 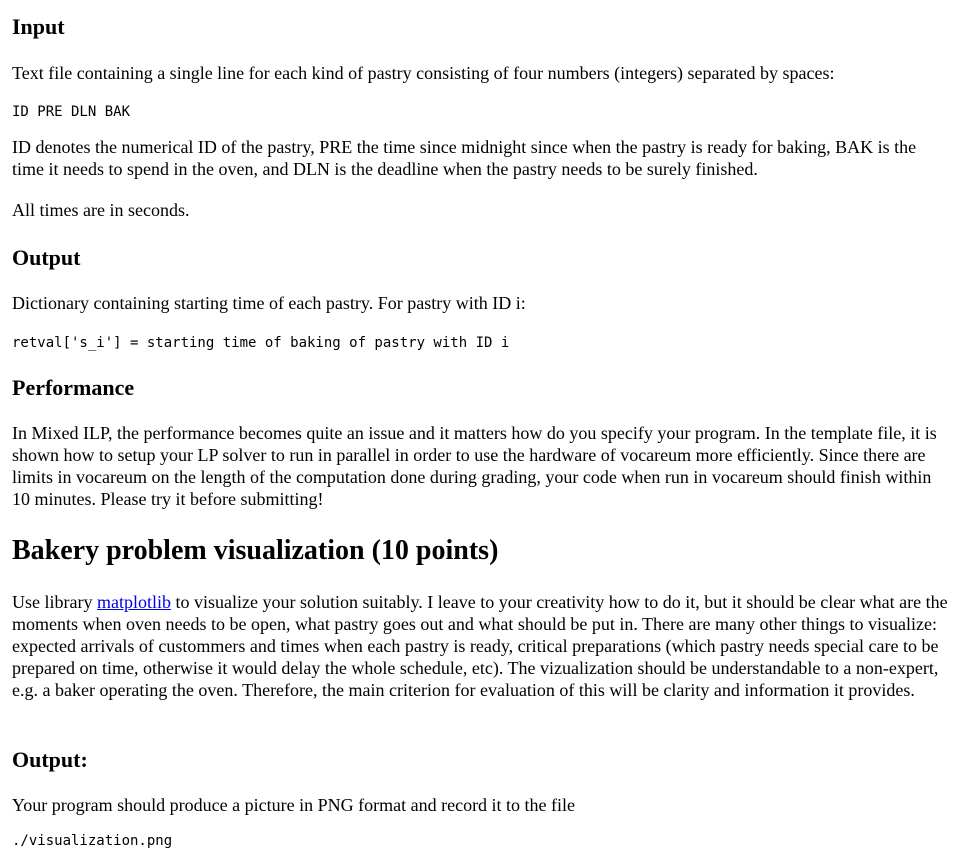 What do you see at coordinates (134, 602) in the screenshot?
I see `matplotlib-link: matplotlib` at bounding box center [134, 602].